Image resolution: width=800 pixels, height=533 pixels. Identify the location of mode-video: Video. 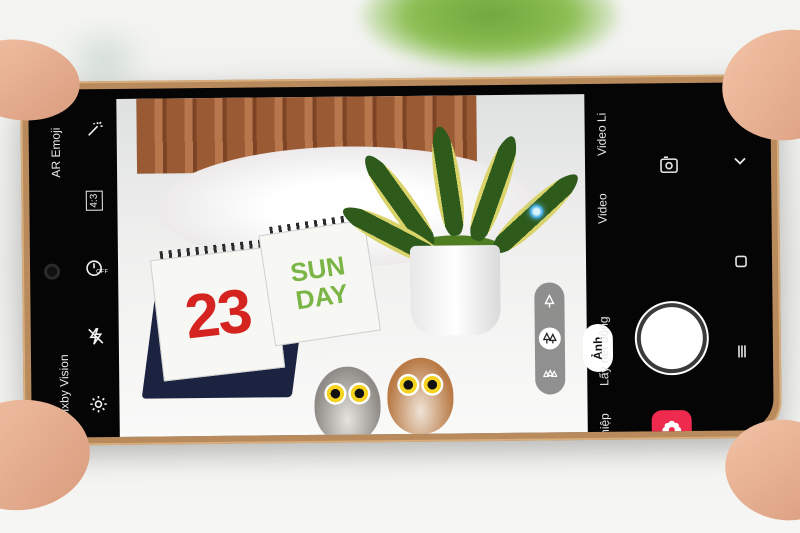
(602, 208).